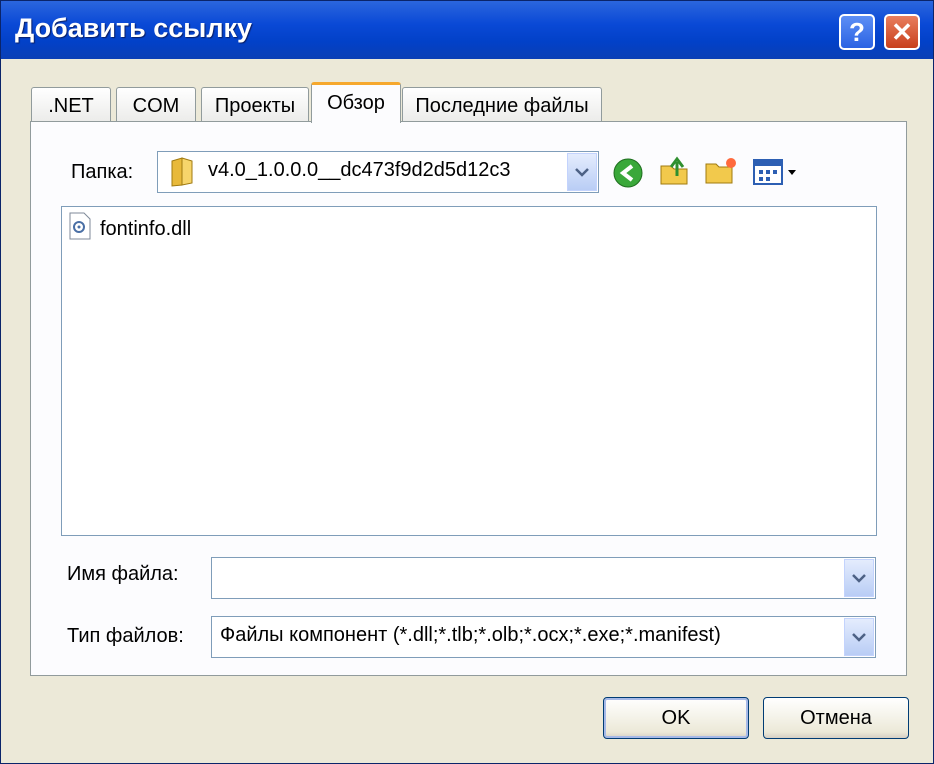 This screenshot has width=934, height=764. I want to click on view-menu-icon, so click(776, 174).